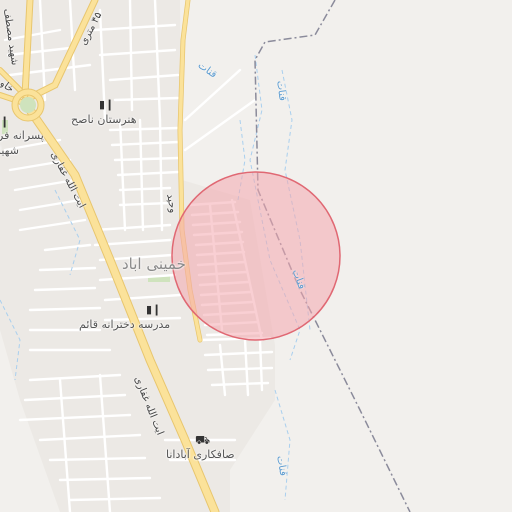 The width and height of the screenshot is (512, 512). Describe the element at coordinates (5, 121) in the screenshot. I see `school-icon: ❙` at that location.